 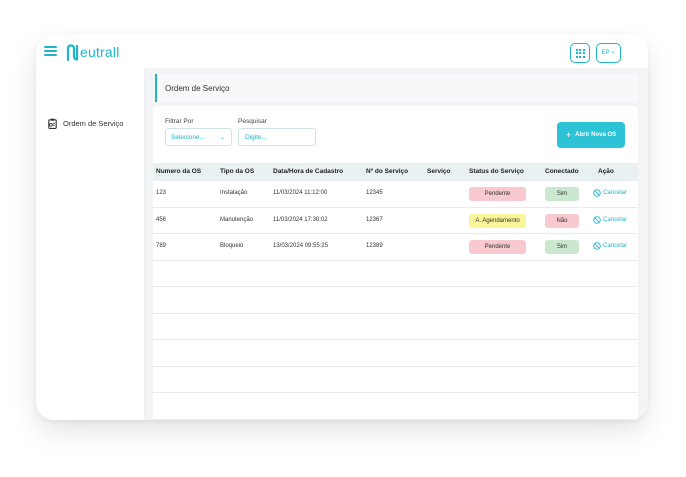 What do you see at coordinates (90, 244) in the screenshot?
I see `sidebar: Ordem de Serviço` at bounding box center [90, 244].